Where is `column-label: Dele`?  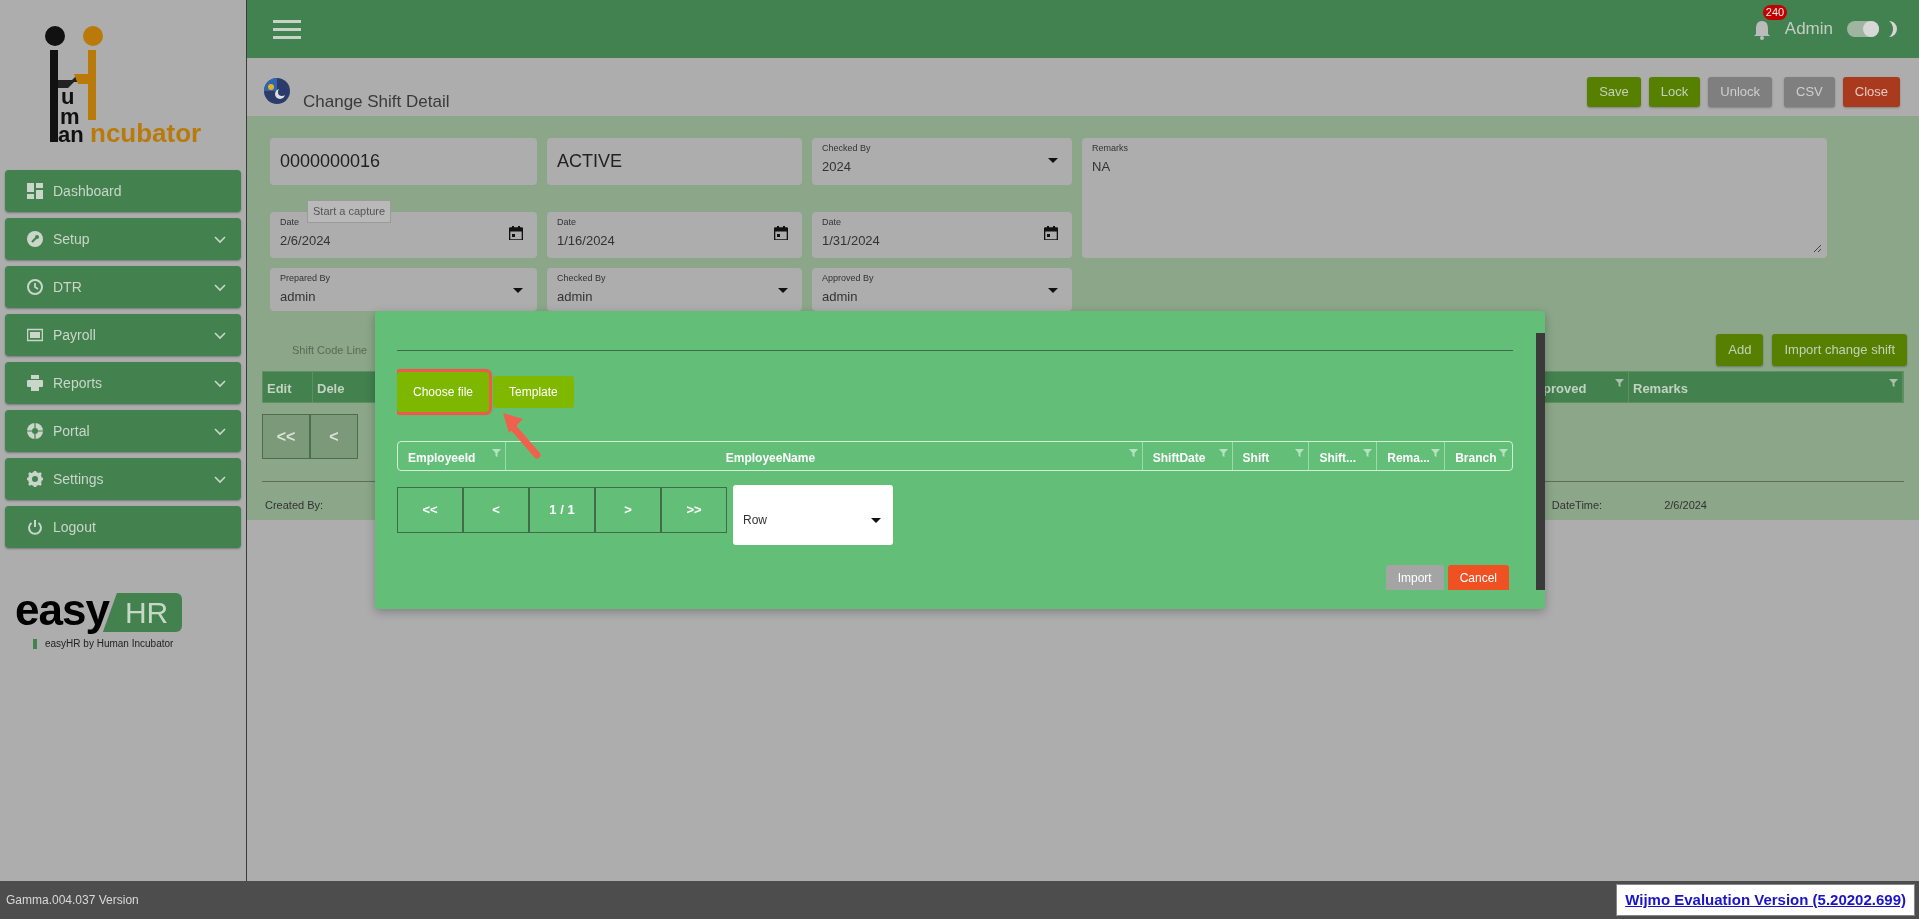
column-label: Dele is located at coordinates (331, 387).